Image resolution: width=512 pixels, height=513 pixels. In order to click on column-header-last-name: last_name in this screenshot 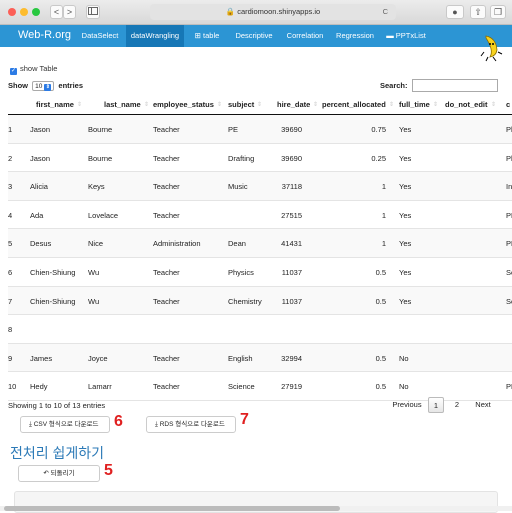, I will do `click(122, 104)`.